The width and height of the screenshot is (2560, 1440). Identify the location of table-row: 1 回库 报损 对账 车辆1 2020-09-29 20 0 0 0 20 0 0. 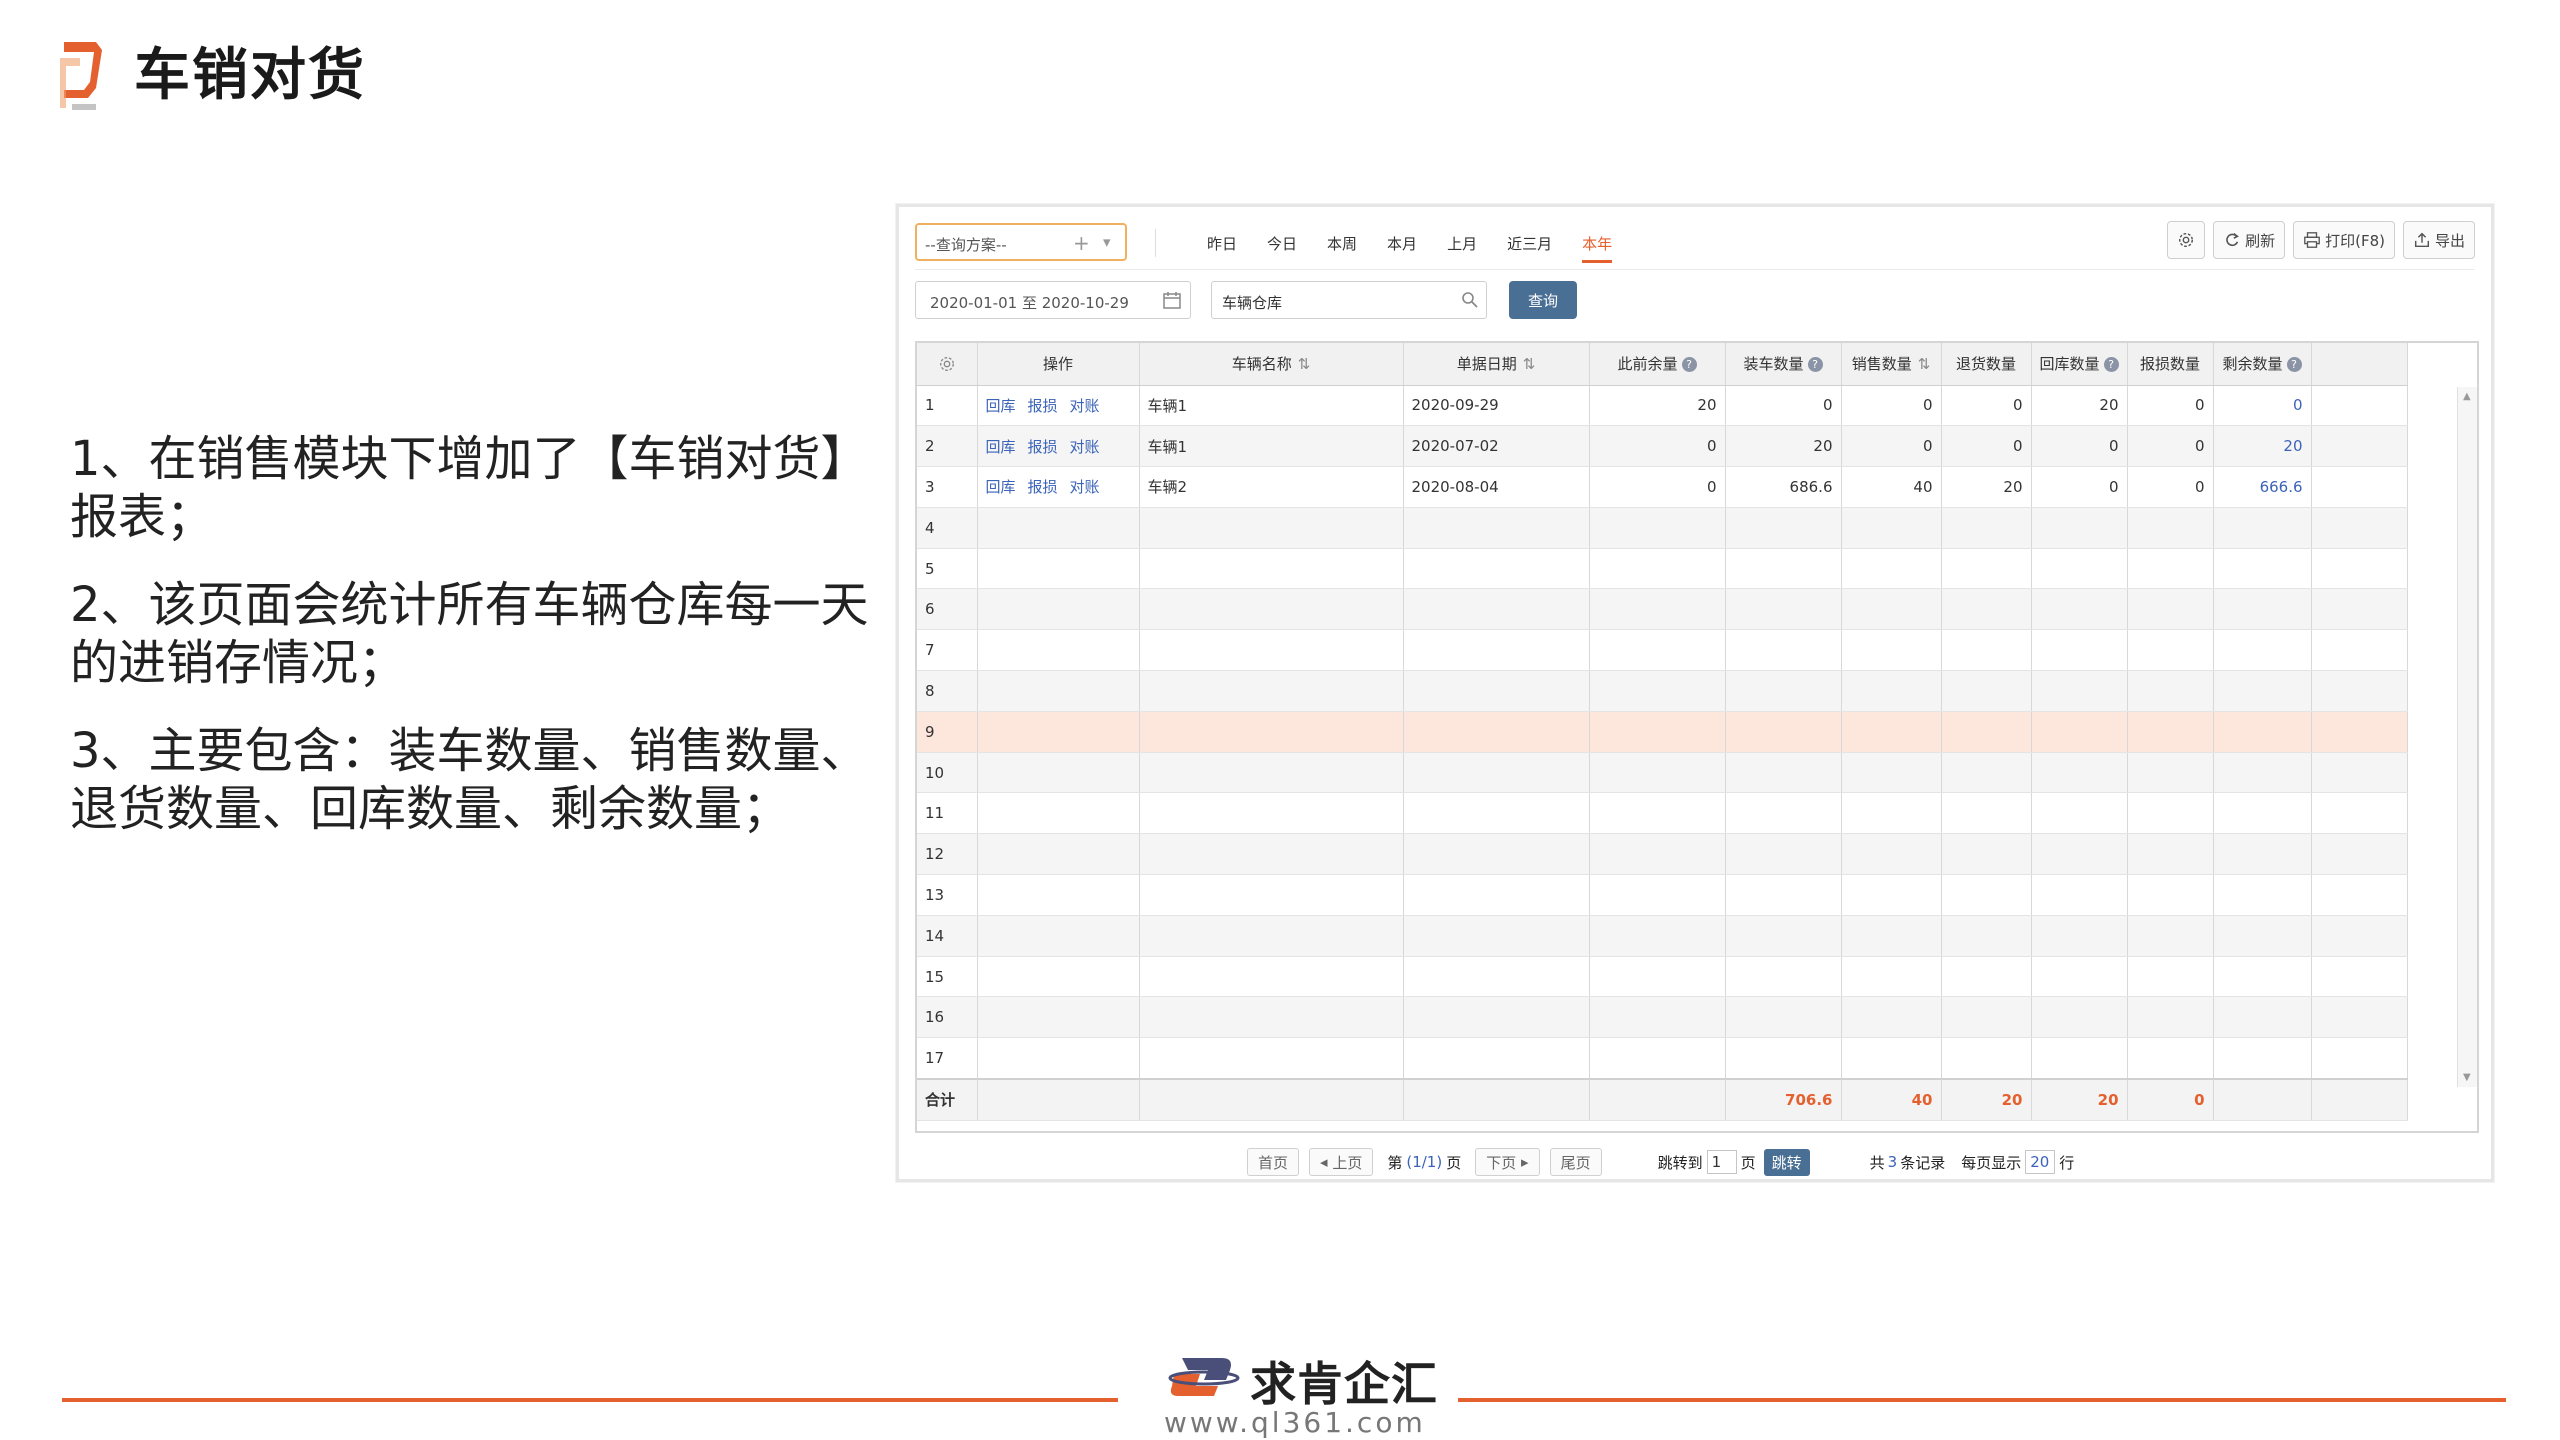
(1662, 406).